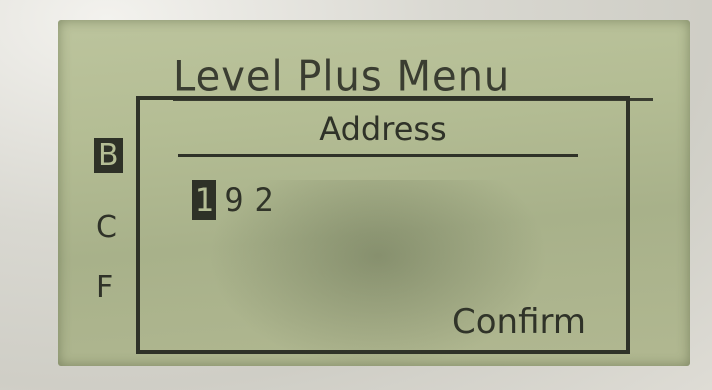  I want to click on menu-item-b: B, so click(108, 155).